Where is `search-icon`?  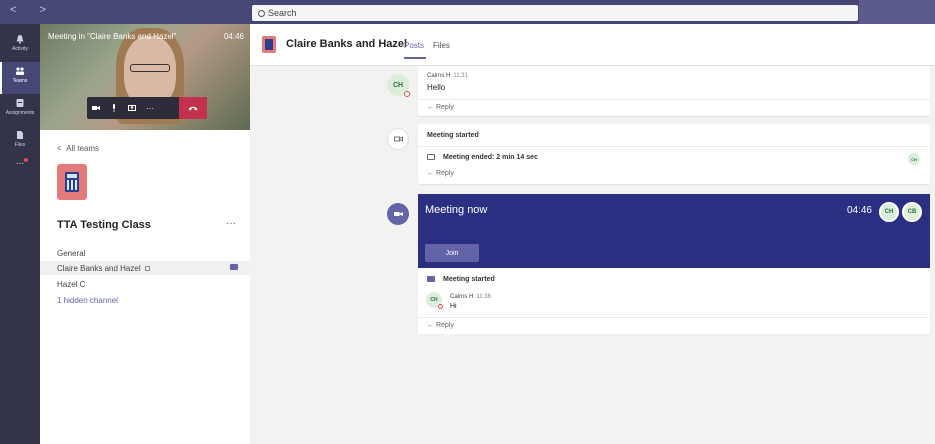 search-icon is located at coordinates (261, 13).